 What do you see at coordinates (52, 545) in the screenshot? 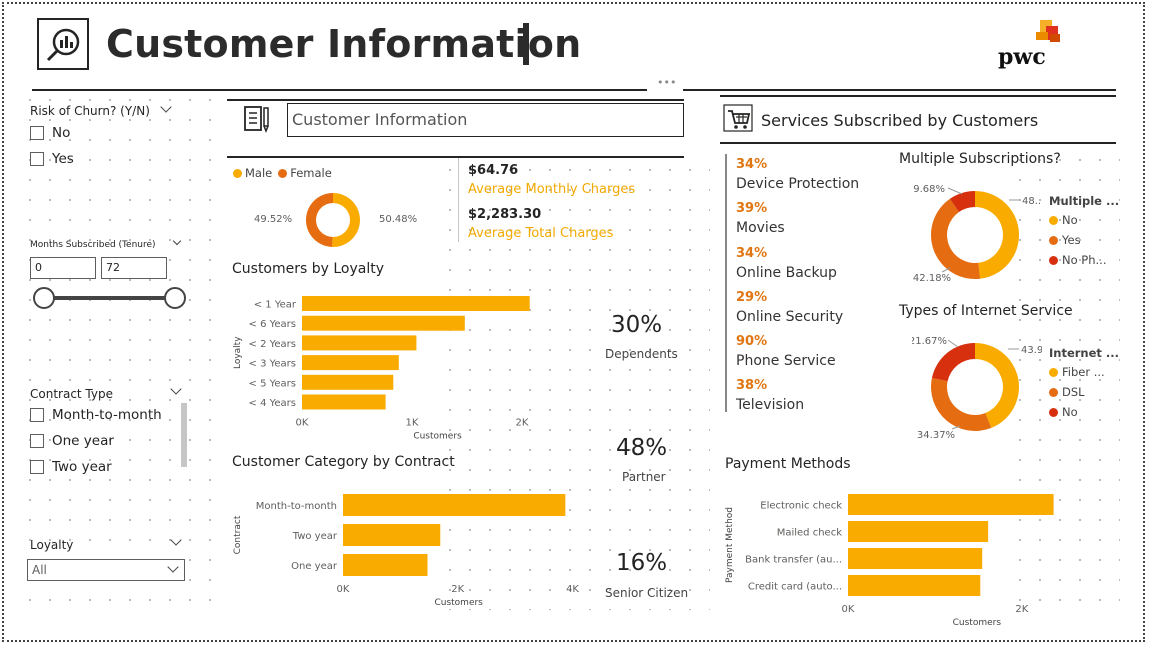
I see `loyalty-filter-title: Loyalty` at bounding box center [52, 545].